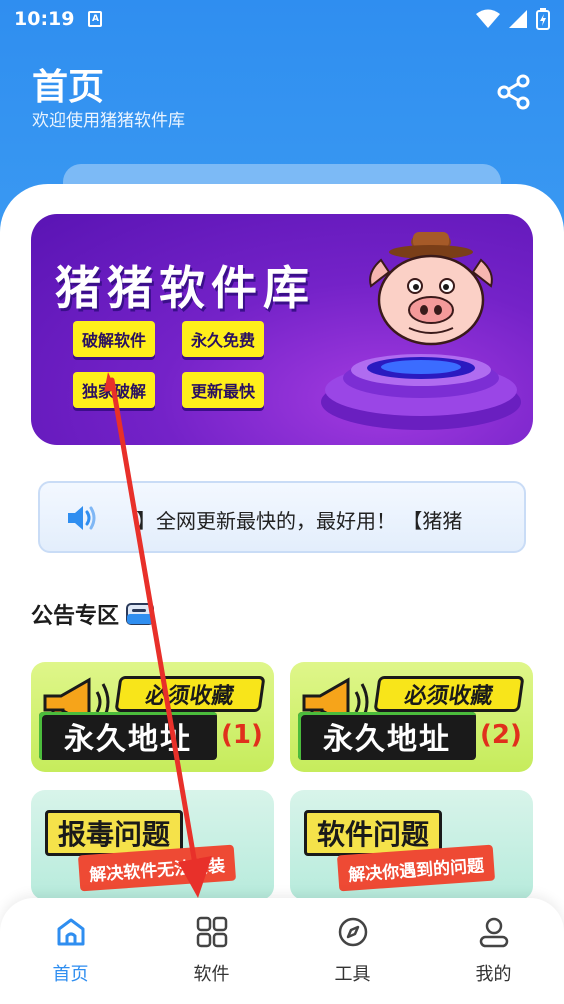 The image size is (564, 1004). What do you see at coordinates (68, 87) in the screenshot?
I see `page-title: 首页` at bounding box center [68, 87].